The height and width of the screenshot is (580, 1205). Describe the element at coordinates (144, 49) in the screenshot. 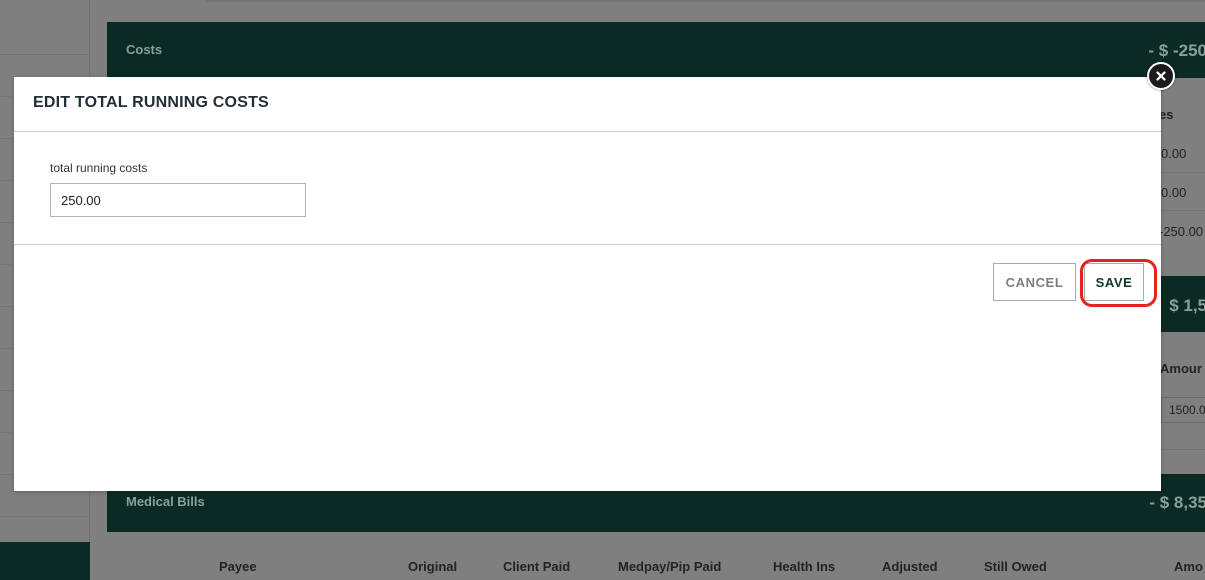

I see `costs-section-title: Costs` at that location.